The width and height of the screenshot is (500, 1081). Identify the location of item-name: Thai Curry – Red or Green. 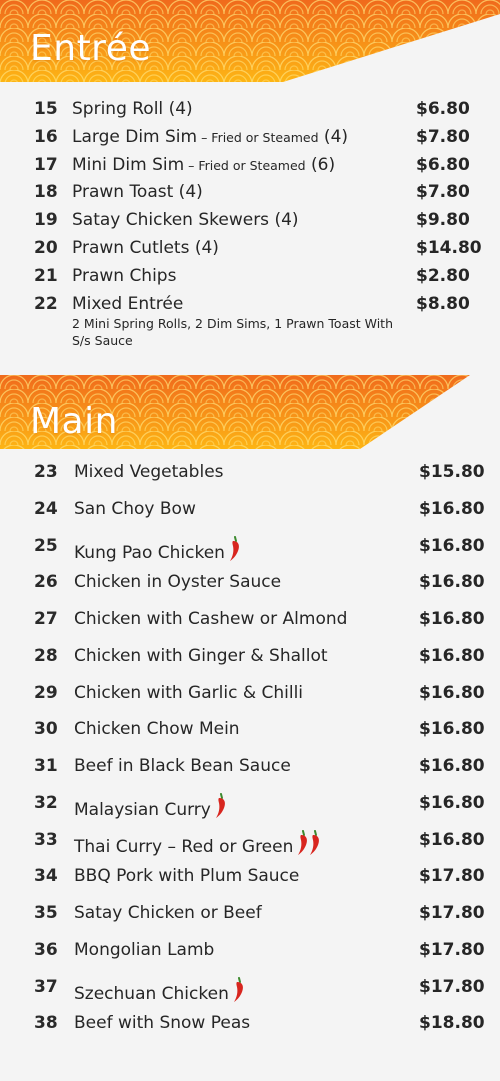
(197, 845).